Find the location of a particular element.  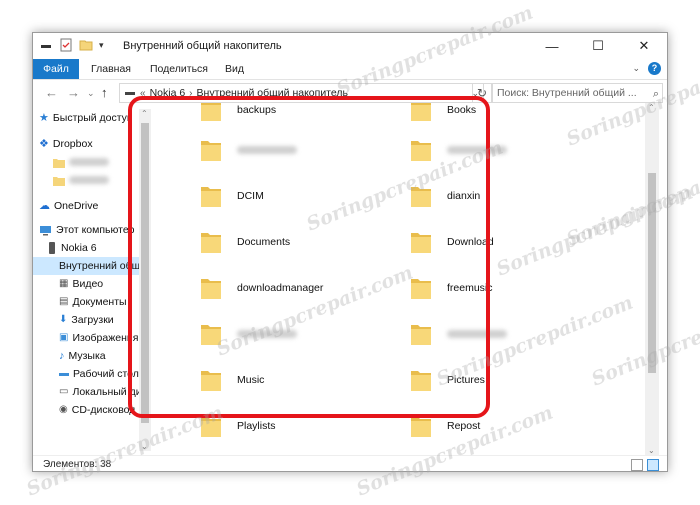

nav-documents: ▤ Документы is located at coordinates (93, 302).